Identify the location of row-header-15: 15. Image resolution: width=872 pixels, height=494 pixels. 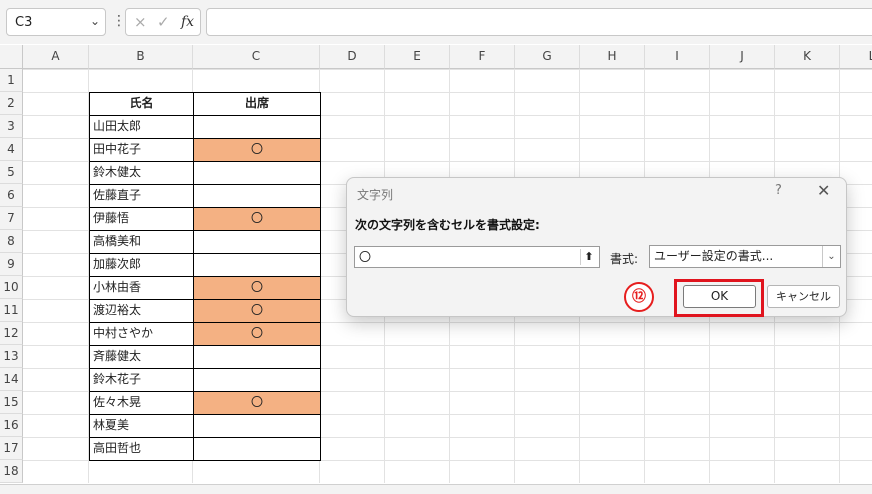
(11, 402).